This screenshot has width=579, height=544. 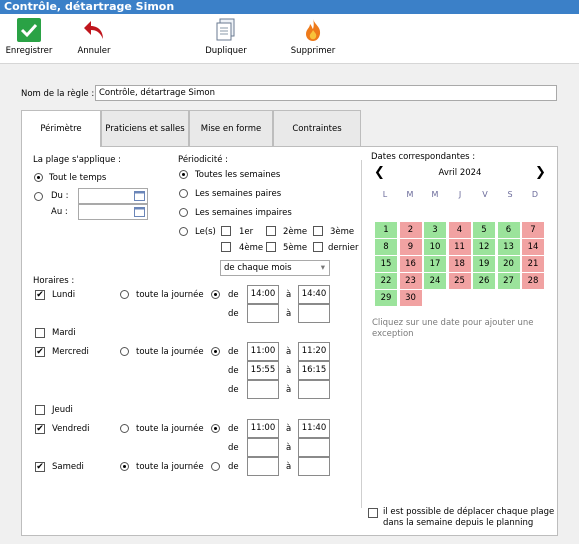 What do you see at coordinates (485, 194) in the screenshot?
I see `weekday-header: V` at bounding box center [485, 194].